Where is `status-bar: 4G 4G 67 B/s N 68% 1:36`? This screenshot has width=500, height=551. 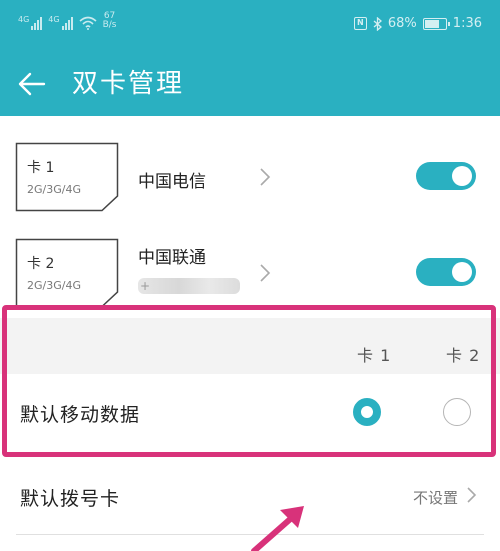 status-bar: 4G 4G 67 B/s N 68% 1:36 is located at coordinates (250, 26).